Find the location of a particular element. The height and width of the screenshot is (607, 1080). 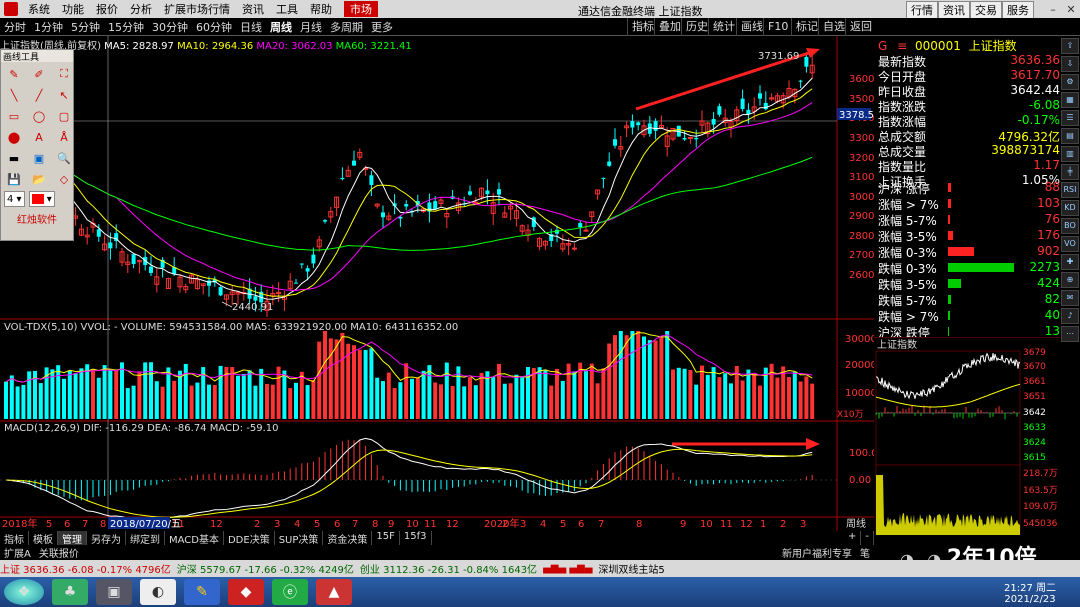

menu-ext-market: 扩展市场行情 is located at coordinates (197, 9).